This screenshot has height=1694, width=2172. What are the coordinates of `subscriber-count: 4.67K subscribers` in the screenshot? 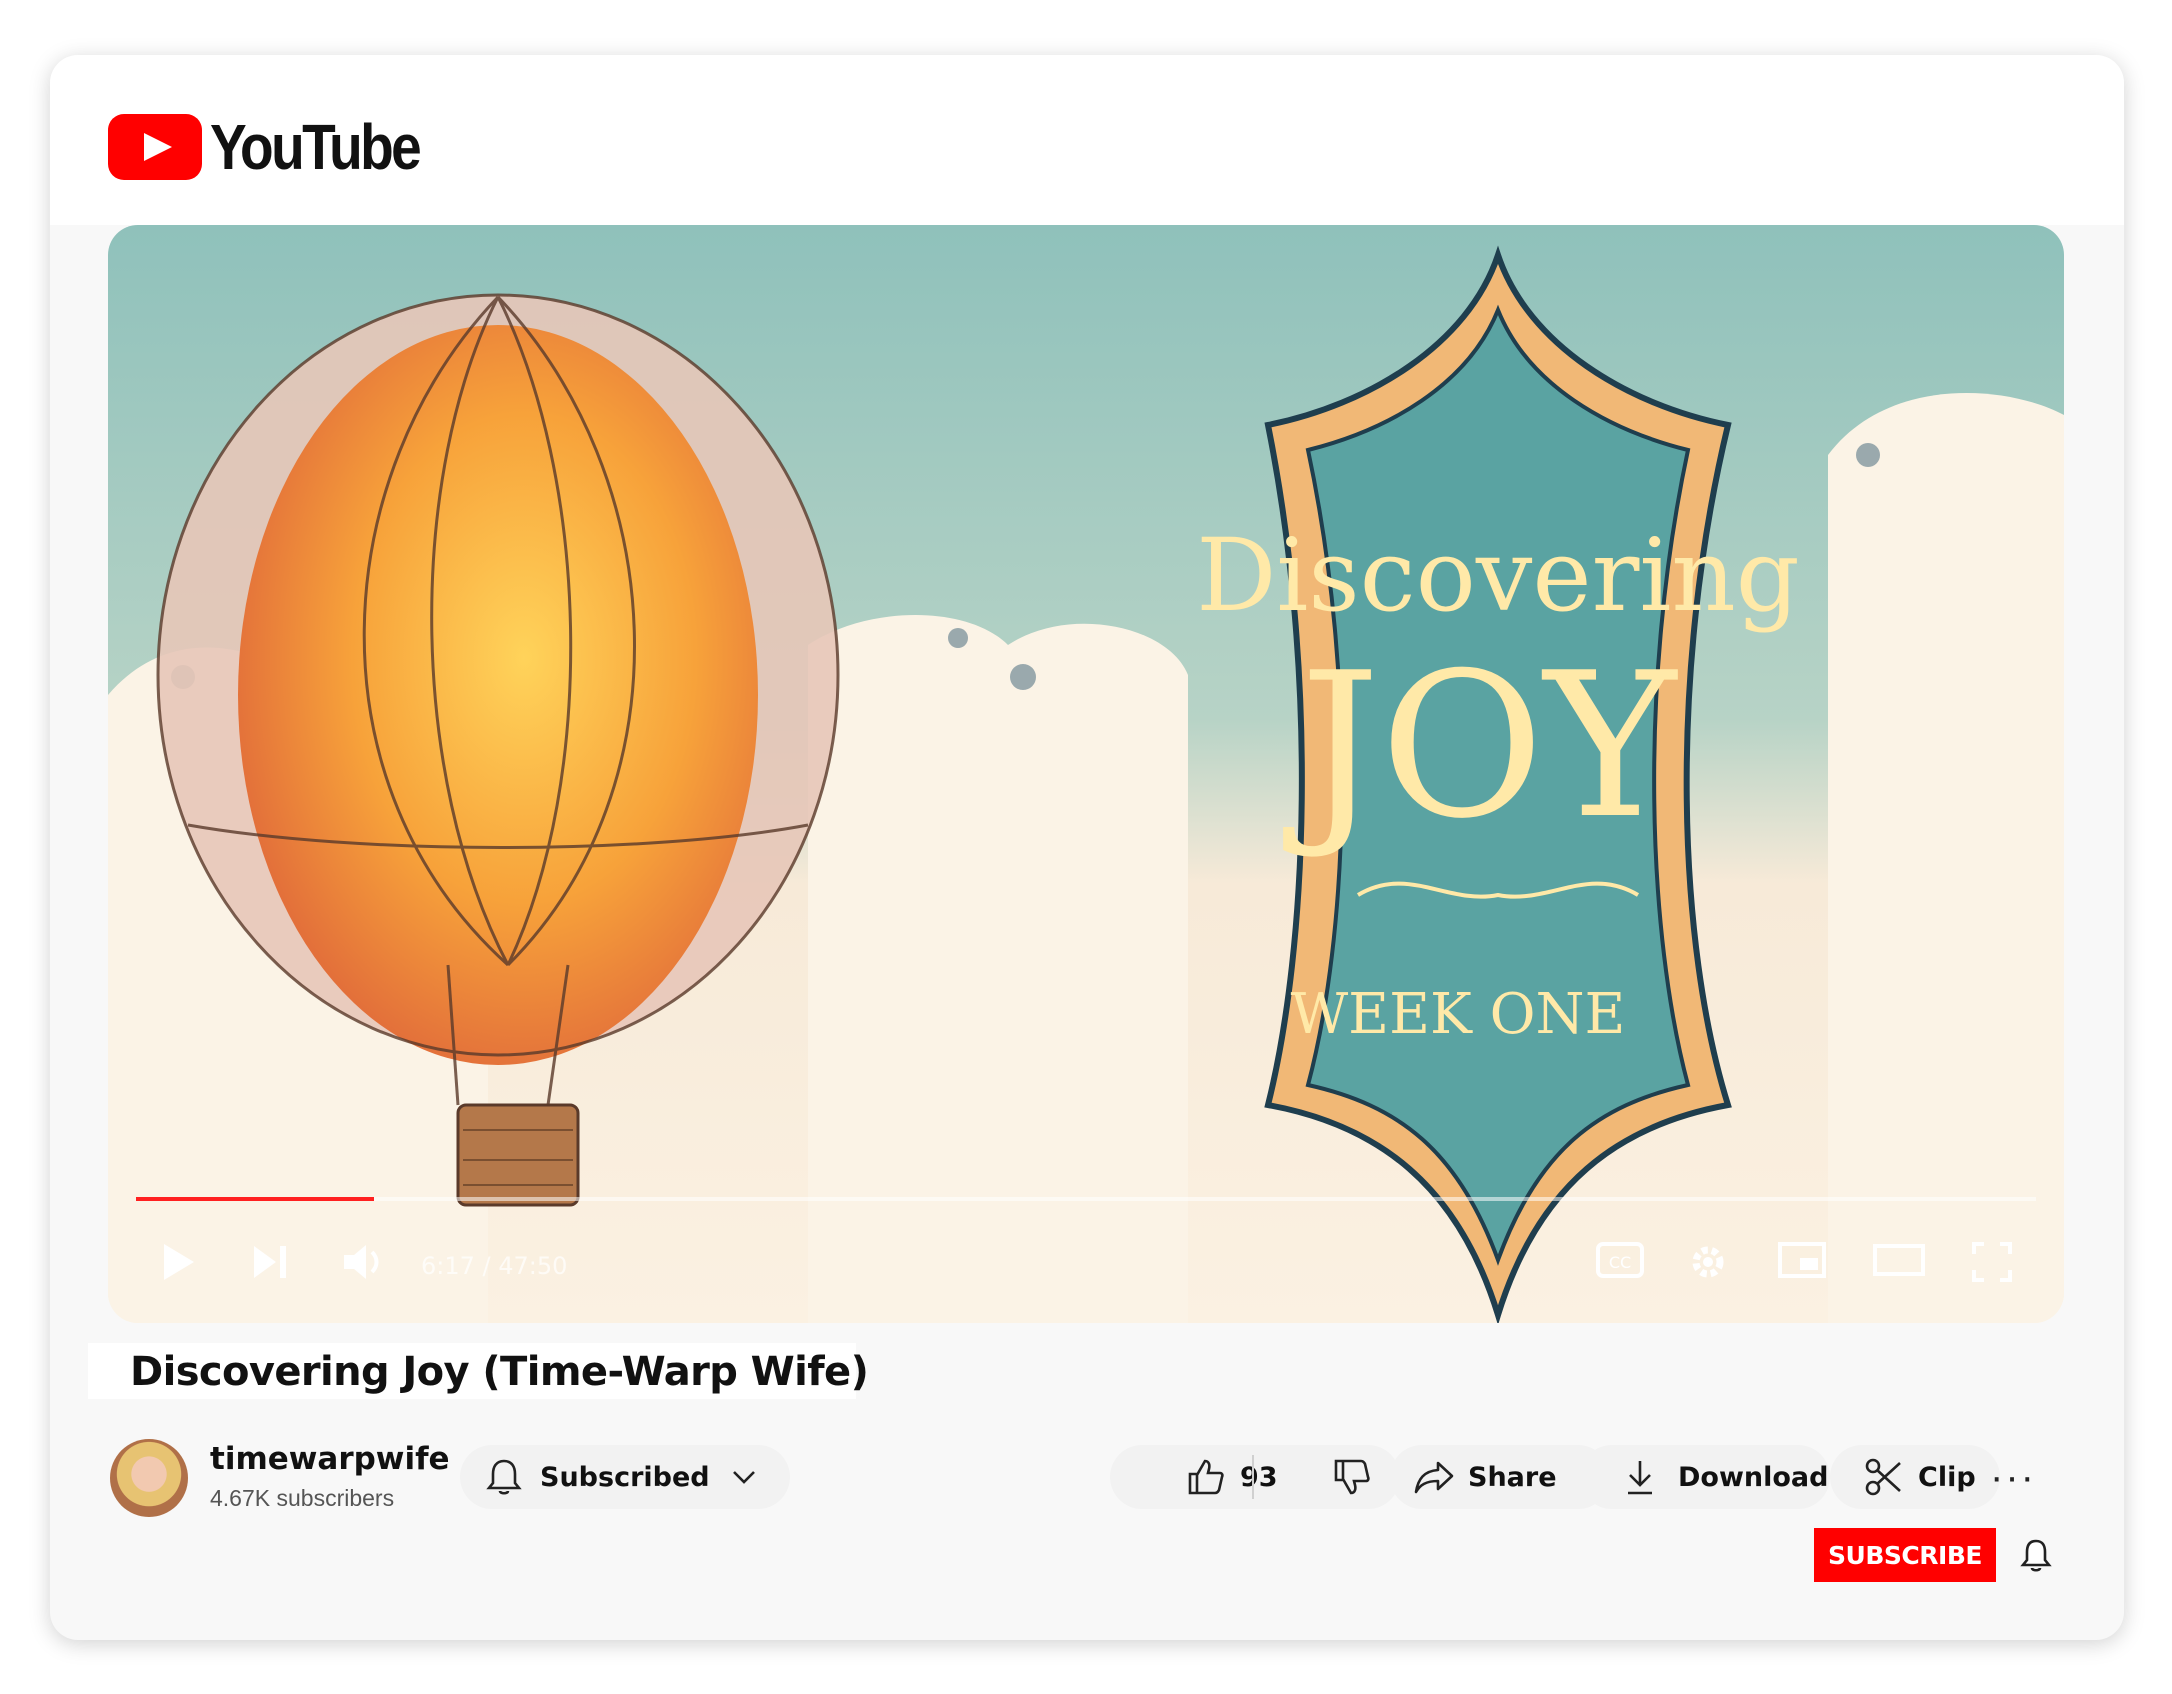 It's located at (302, 1498).